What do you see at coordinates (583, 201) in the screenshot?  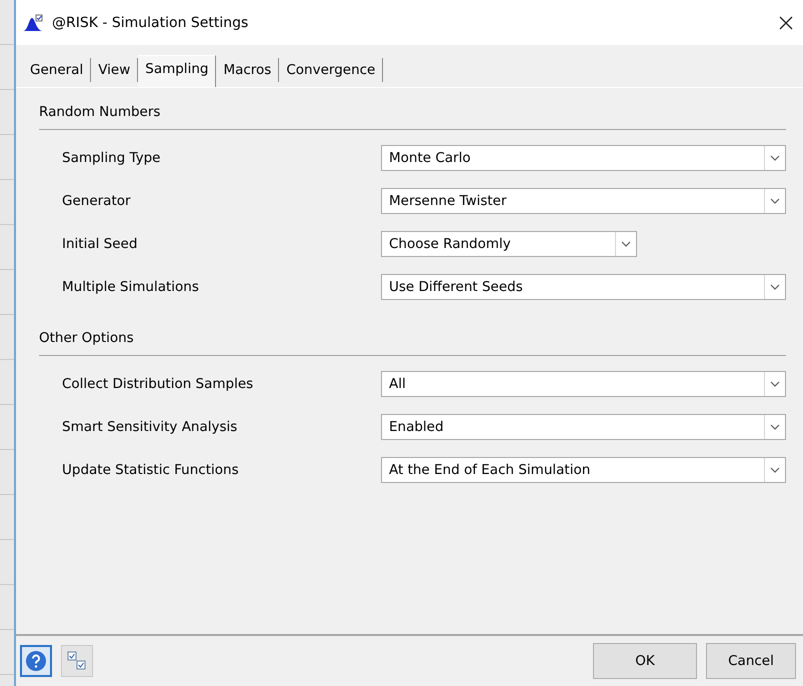 I see `dropdown: Mersenne Twister` at bounding box center [583, 201].